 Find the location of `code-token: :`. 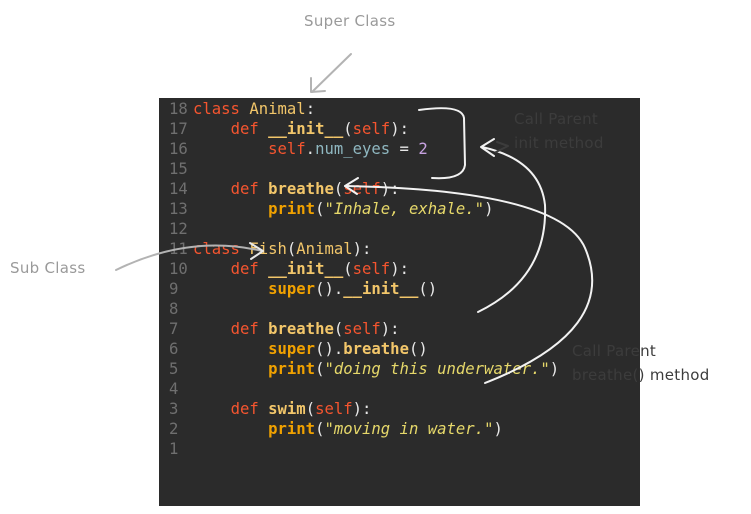

code-token: : is located at coordinates (310, 109).